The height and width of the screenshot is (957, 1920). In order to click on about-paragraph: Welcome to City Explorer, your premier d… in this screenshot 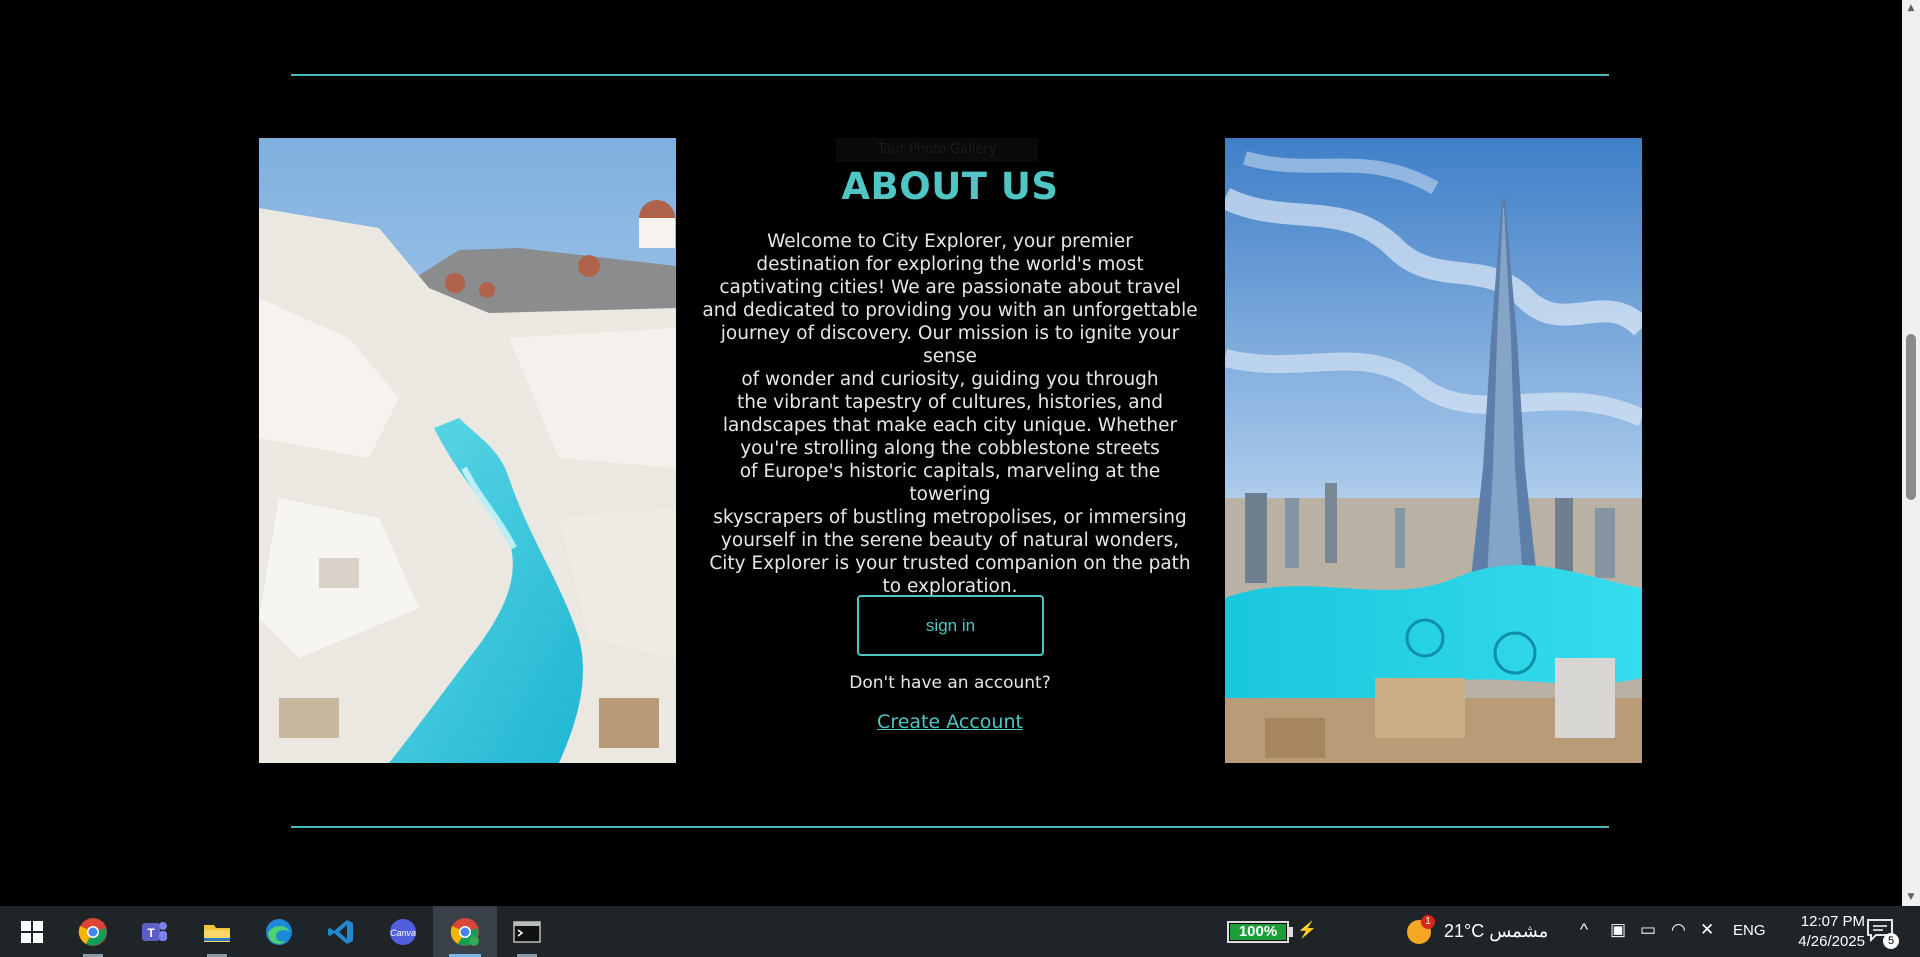, I will do `click(950, 414)`.